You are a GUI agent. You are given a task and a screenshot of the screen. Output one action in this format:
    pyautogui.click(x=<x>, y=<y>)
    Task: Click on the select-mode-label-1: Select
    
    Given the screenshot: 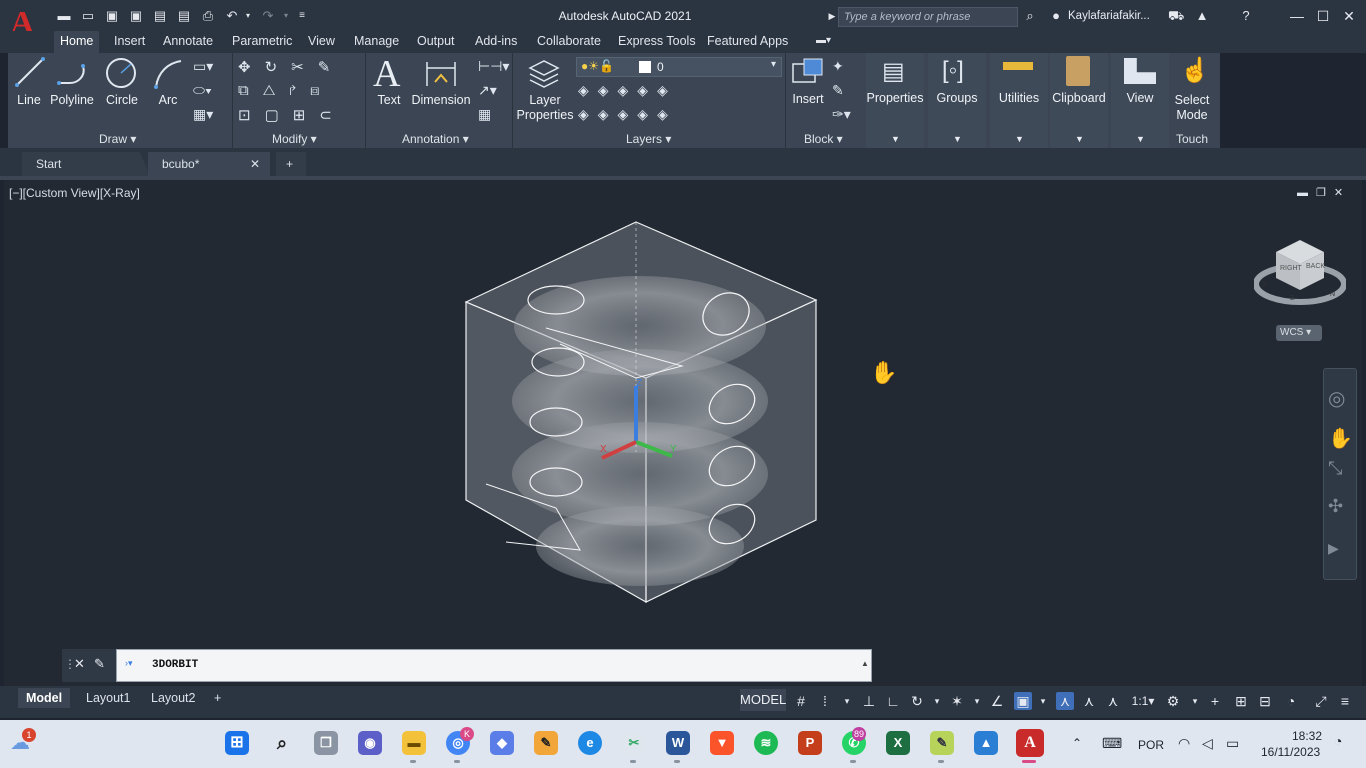 What is the action you would take?
    pyautogui.click(x=1192, y=100)
    